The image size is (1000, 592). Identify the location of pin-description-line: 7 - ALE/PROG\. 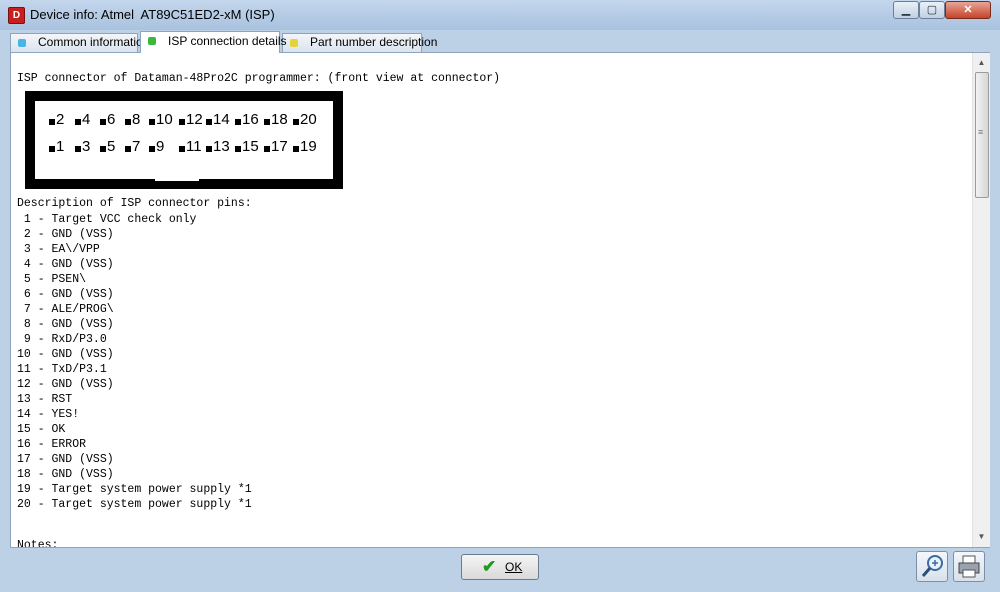
(65, 309).